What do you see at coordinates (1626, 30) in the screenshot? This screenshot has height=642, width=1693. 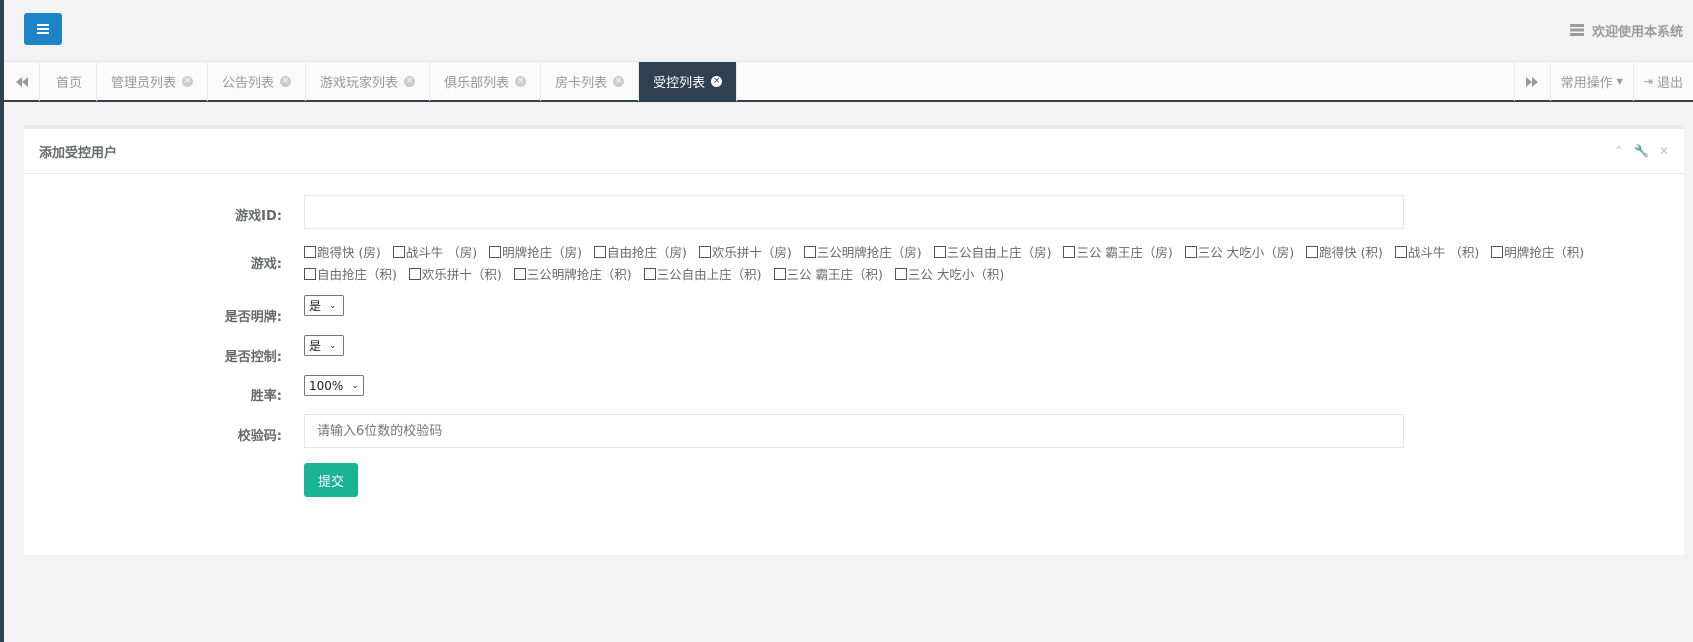 I see `welcome-message: 欢迎使用本系统` at bounding box center [1626, 30].